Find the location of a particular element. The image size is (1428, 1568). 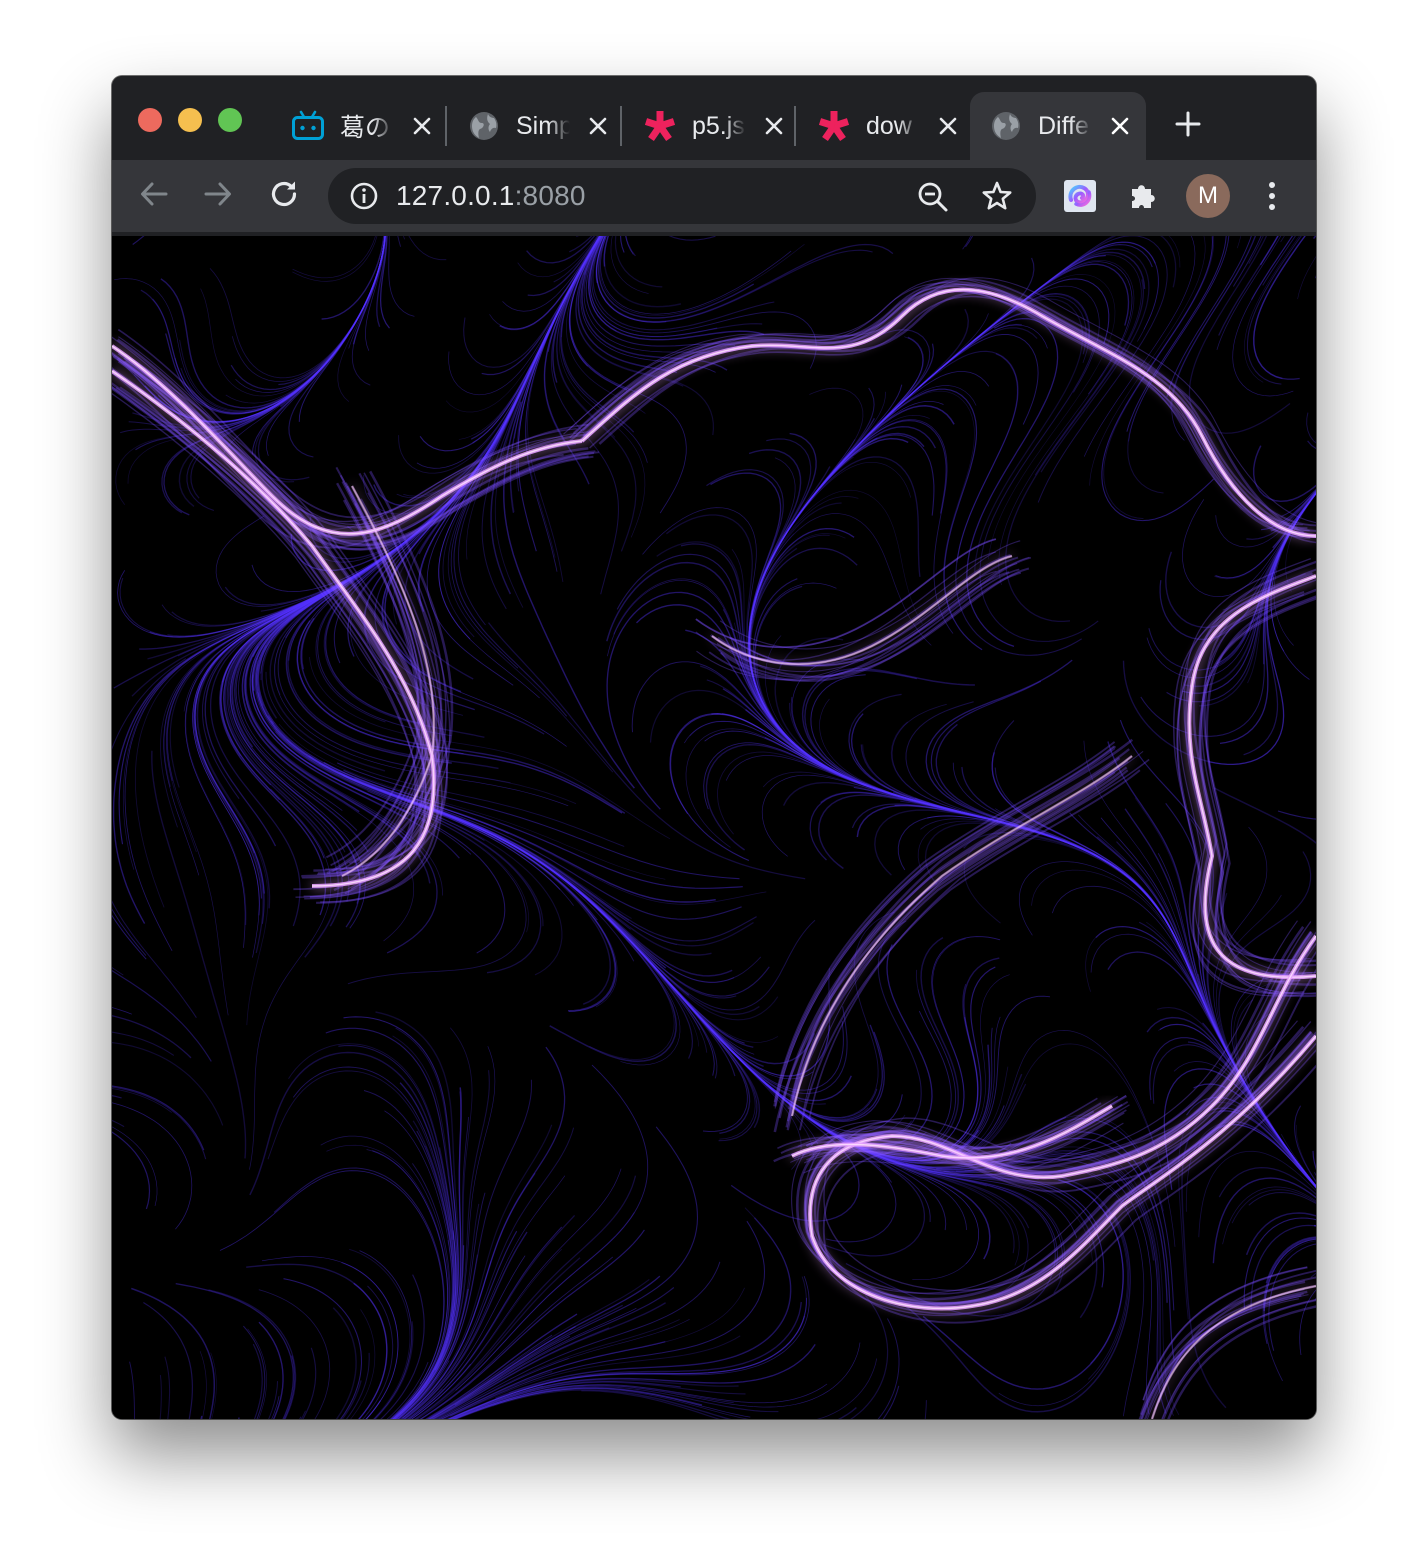

url-text: 127.0.0.1:8080 is located at coordinates (491, 196).